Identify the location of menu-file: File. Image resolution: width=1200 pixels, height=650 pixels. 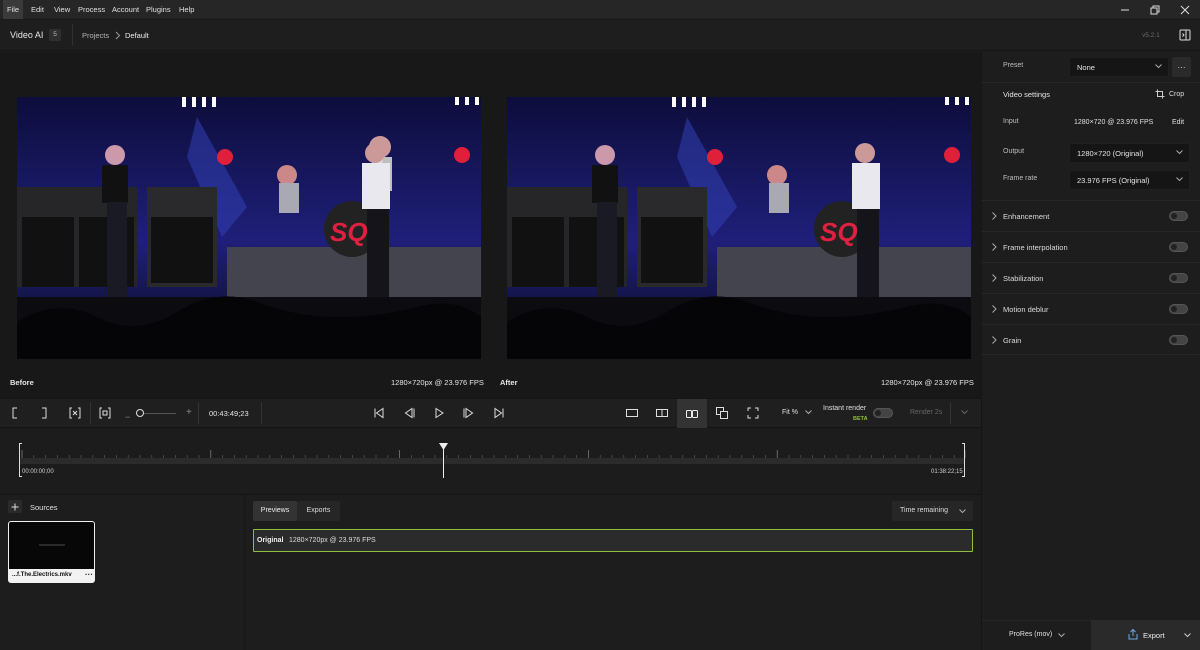
(13, 9).